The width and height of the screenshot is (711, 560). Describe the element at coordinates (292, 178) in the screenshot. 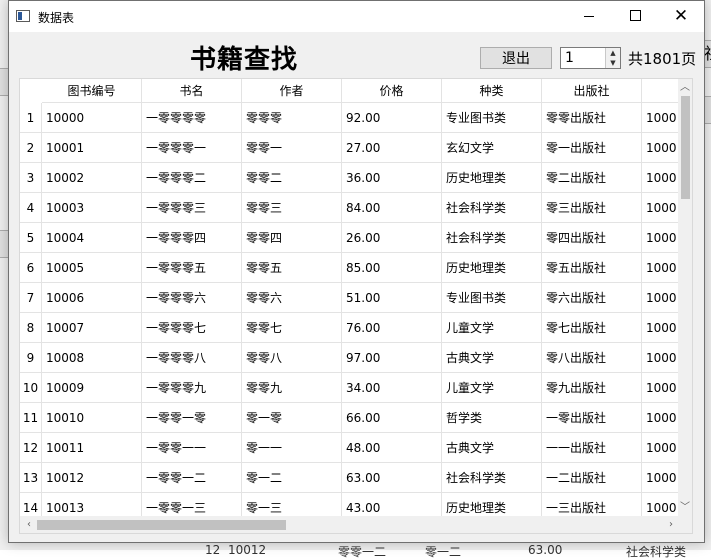

I see `table-cell: 零零二` at that location.